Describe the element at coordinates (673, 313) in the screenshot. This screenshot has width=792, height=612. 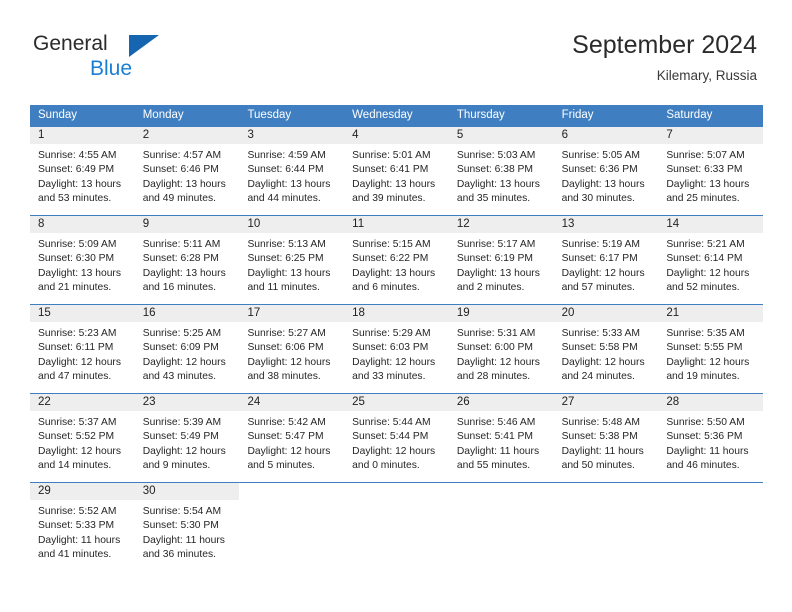
I see `day-number: 21` at that location.